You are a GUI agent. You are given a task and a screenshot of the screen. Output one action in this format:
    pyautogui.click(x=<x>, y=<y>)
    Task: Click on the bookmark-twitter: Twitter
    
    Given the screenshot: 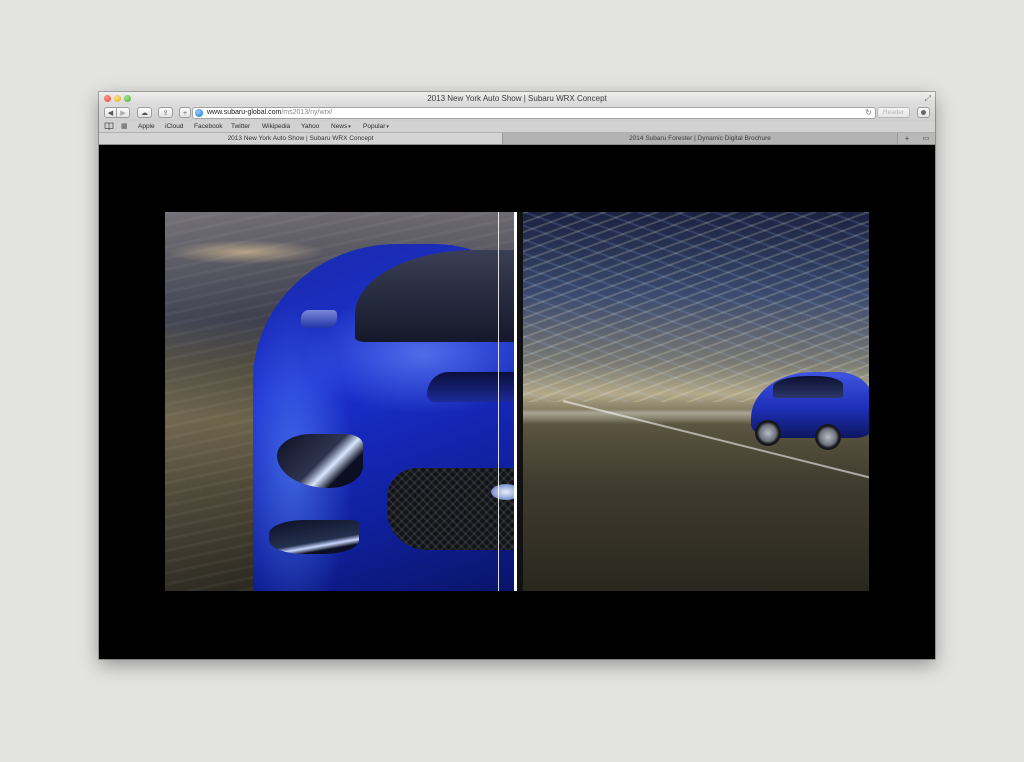 What is the action you would take?
    pyautogui.click(x=240, y=126)
    